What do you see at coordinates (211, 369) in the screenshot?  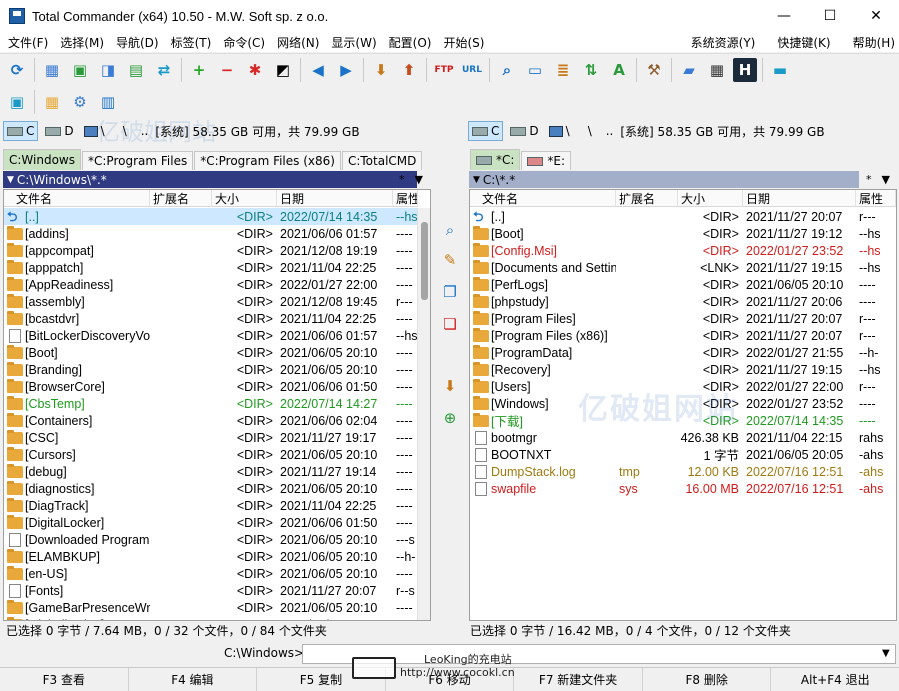 I see `file-row: [Branding] <DIR> 2021/06/05 20:10 ----` at bounding box center [211, 369].